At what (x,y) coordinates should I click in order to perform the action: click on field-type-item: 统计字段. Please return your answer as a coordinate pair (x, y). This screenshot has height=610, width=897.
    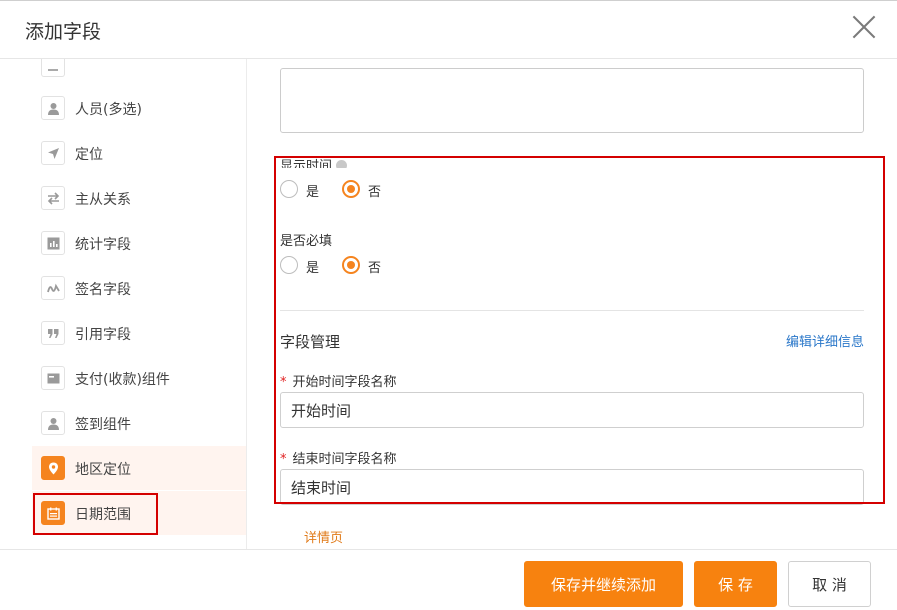
    Looking at the image, I should click on (139, 243).